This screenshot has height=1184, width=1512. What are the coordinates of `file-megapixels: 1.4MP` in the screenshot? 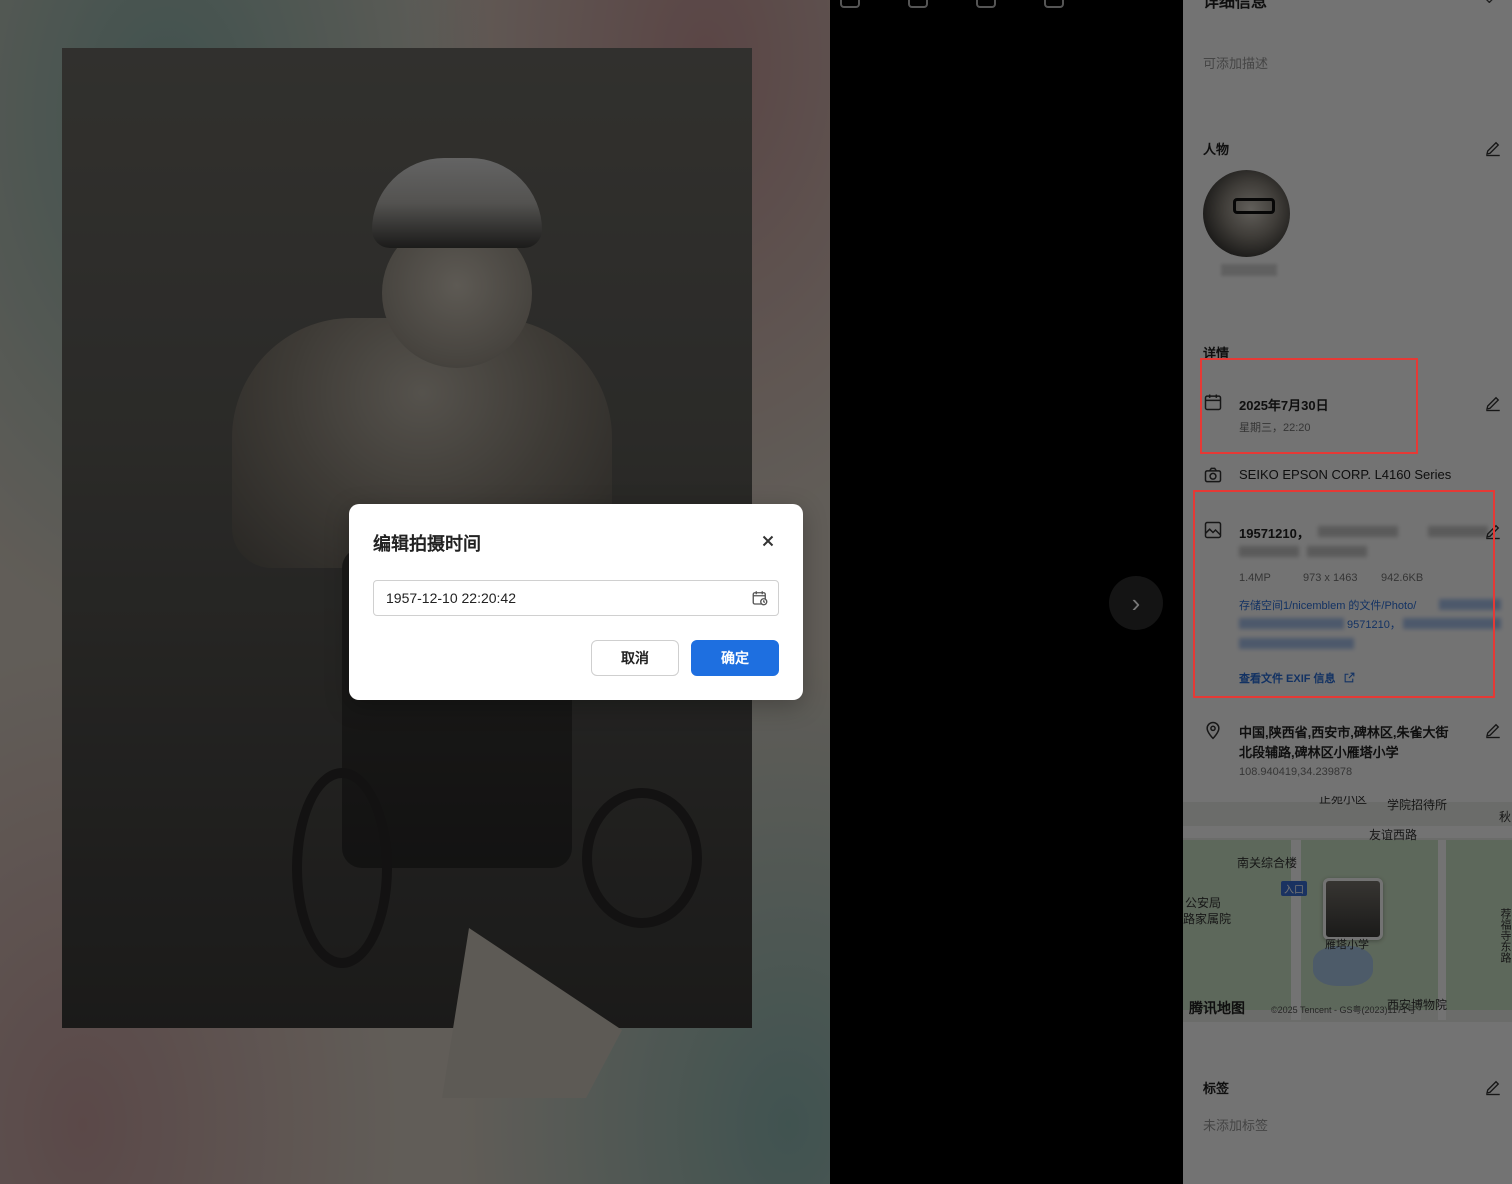 It's located at (1255, 578).